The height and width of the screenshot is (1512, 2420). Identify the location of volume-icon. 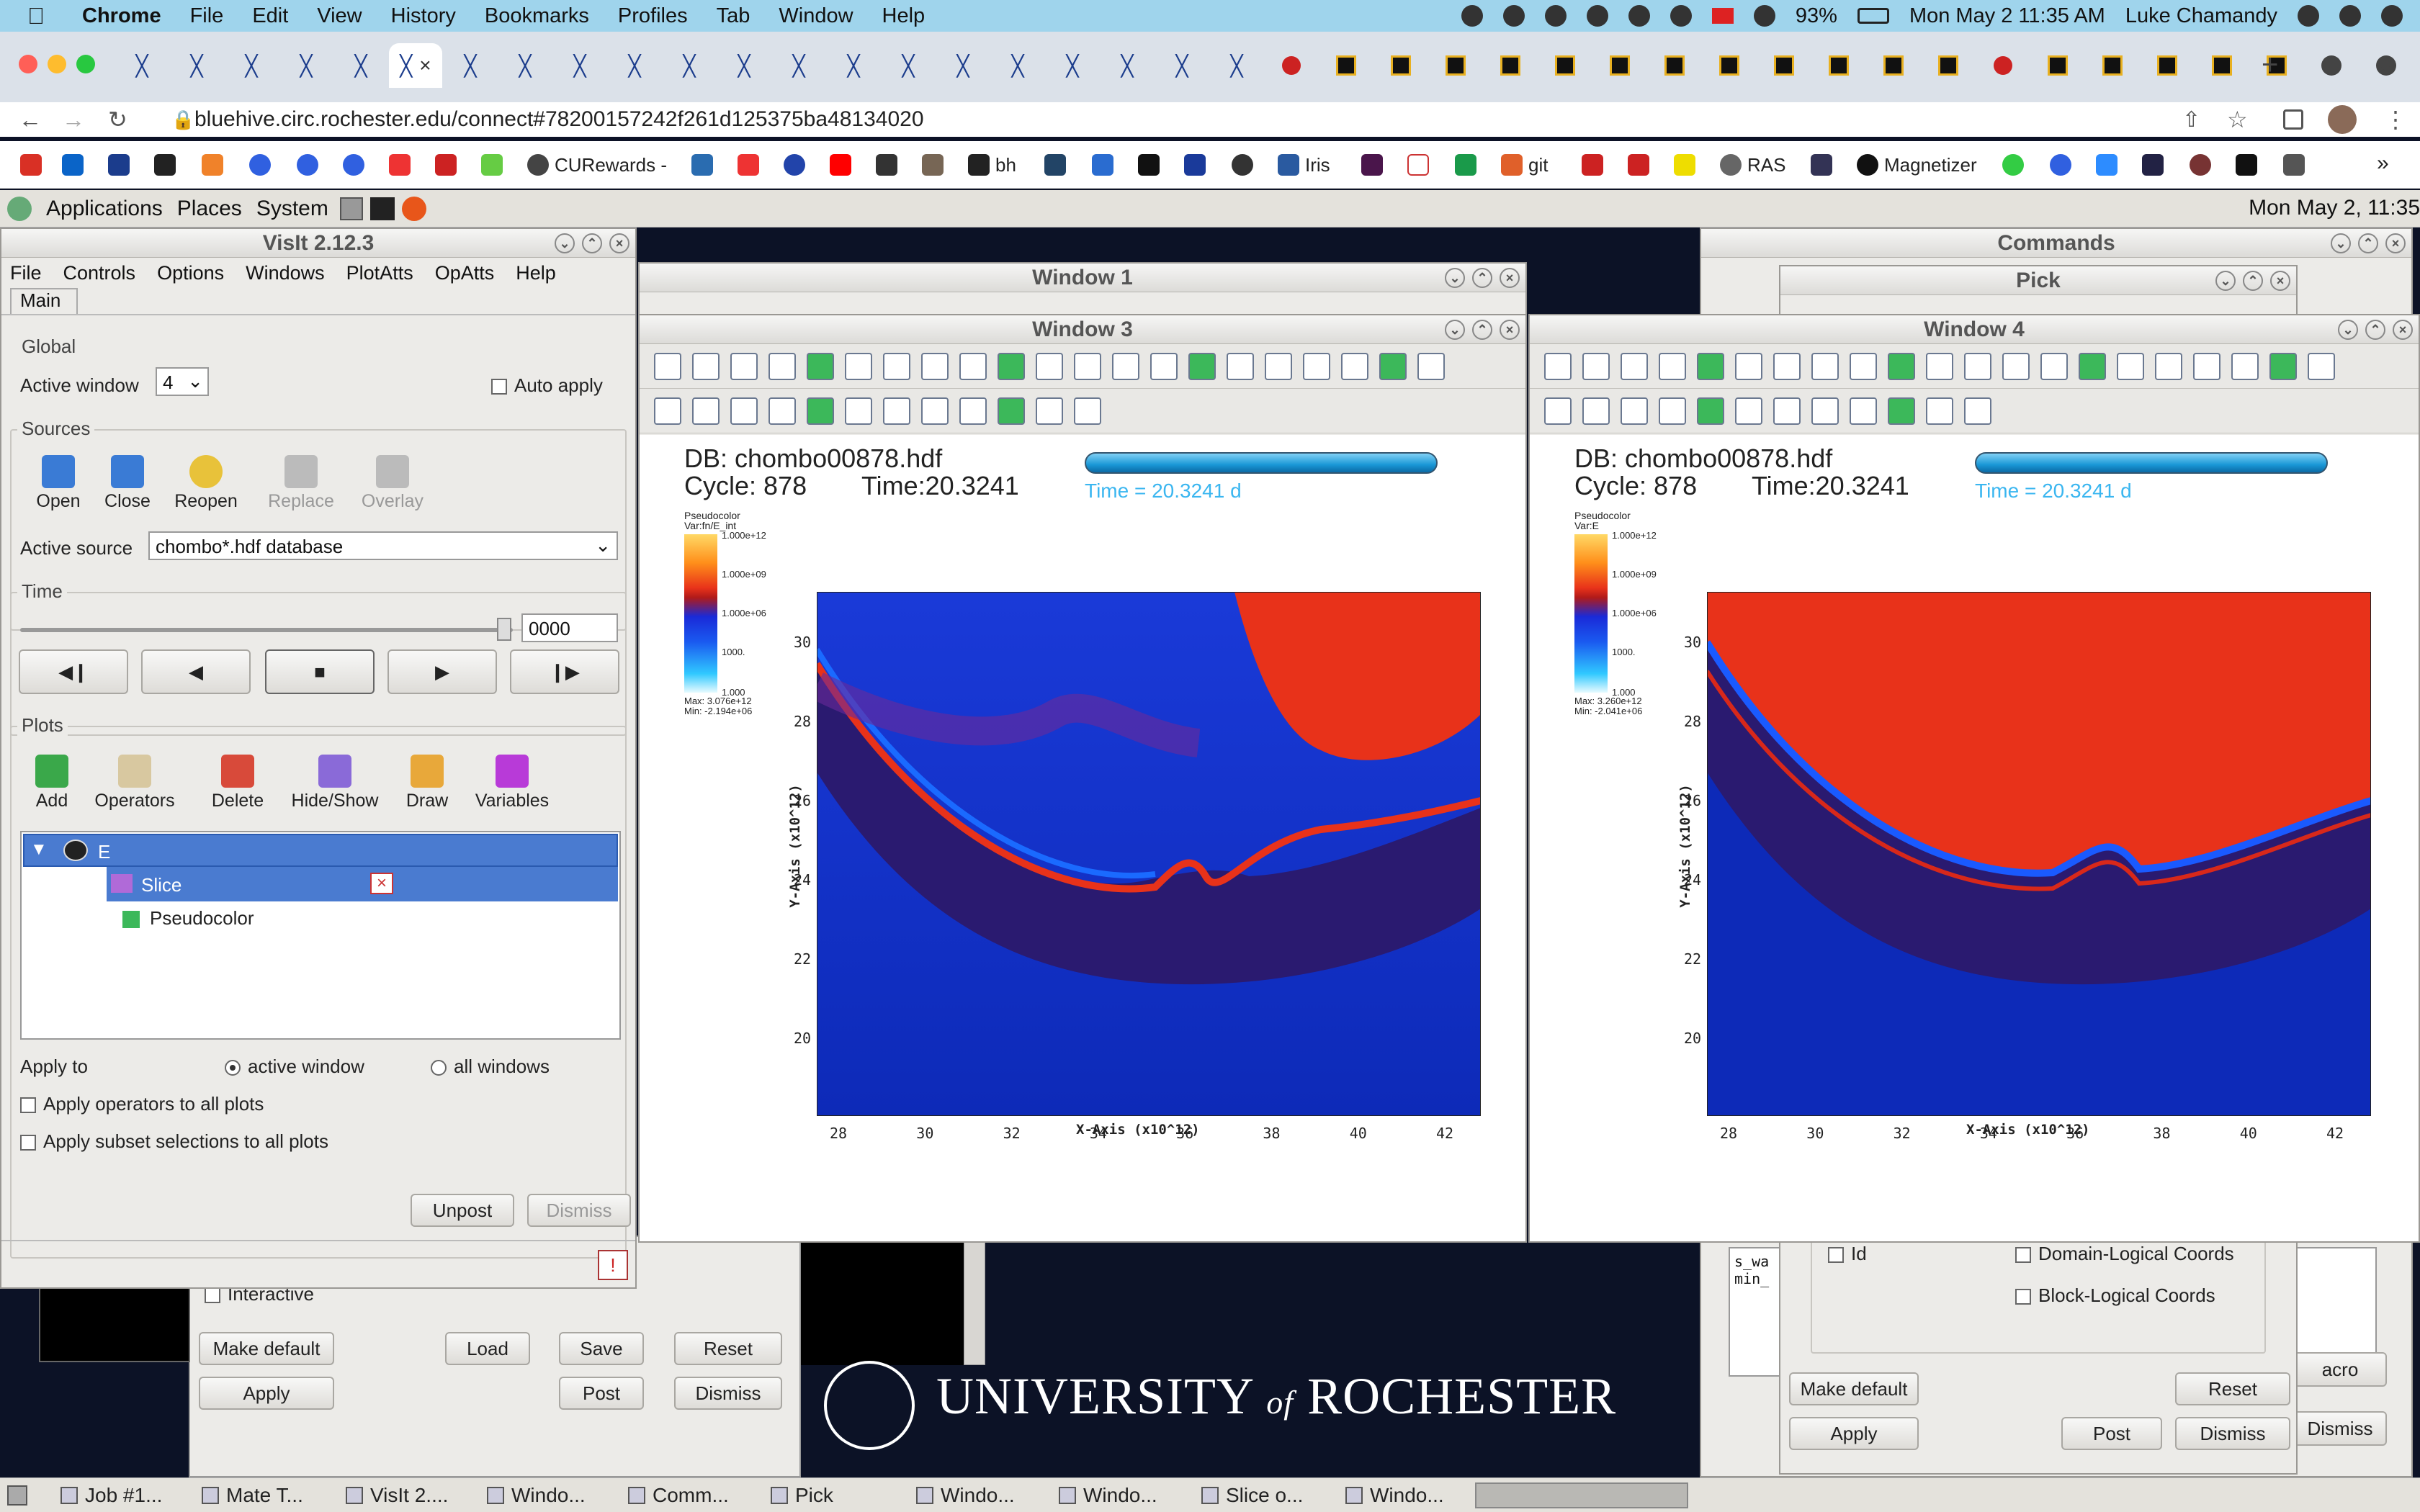
(1764, 16).